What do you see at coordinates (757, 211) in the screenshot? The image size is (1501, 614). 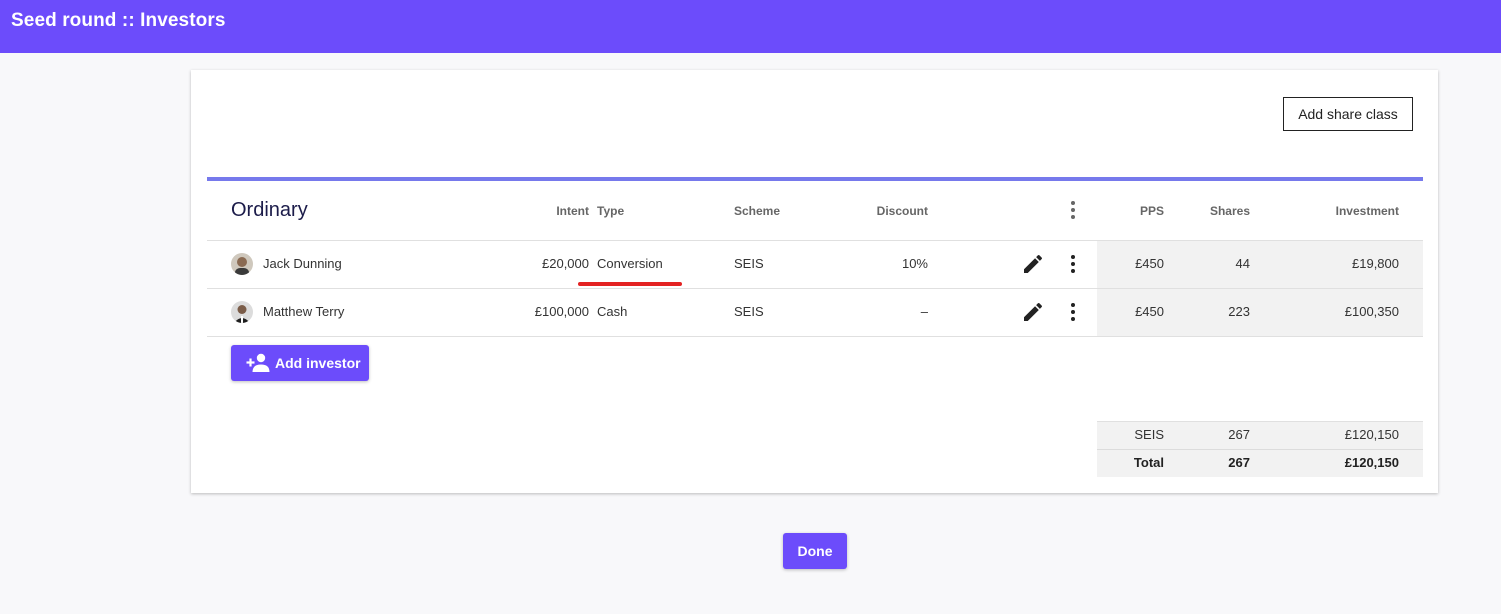 I see `column-header-scheme: Scheme` at bounding box center [757, 211].